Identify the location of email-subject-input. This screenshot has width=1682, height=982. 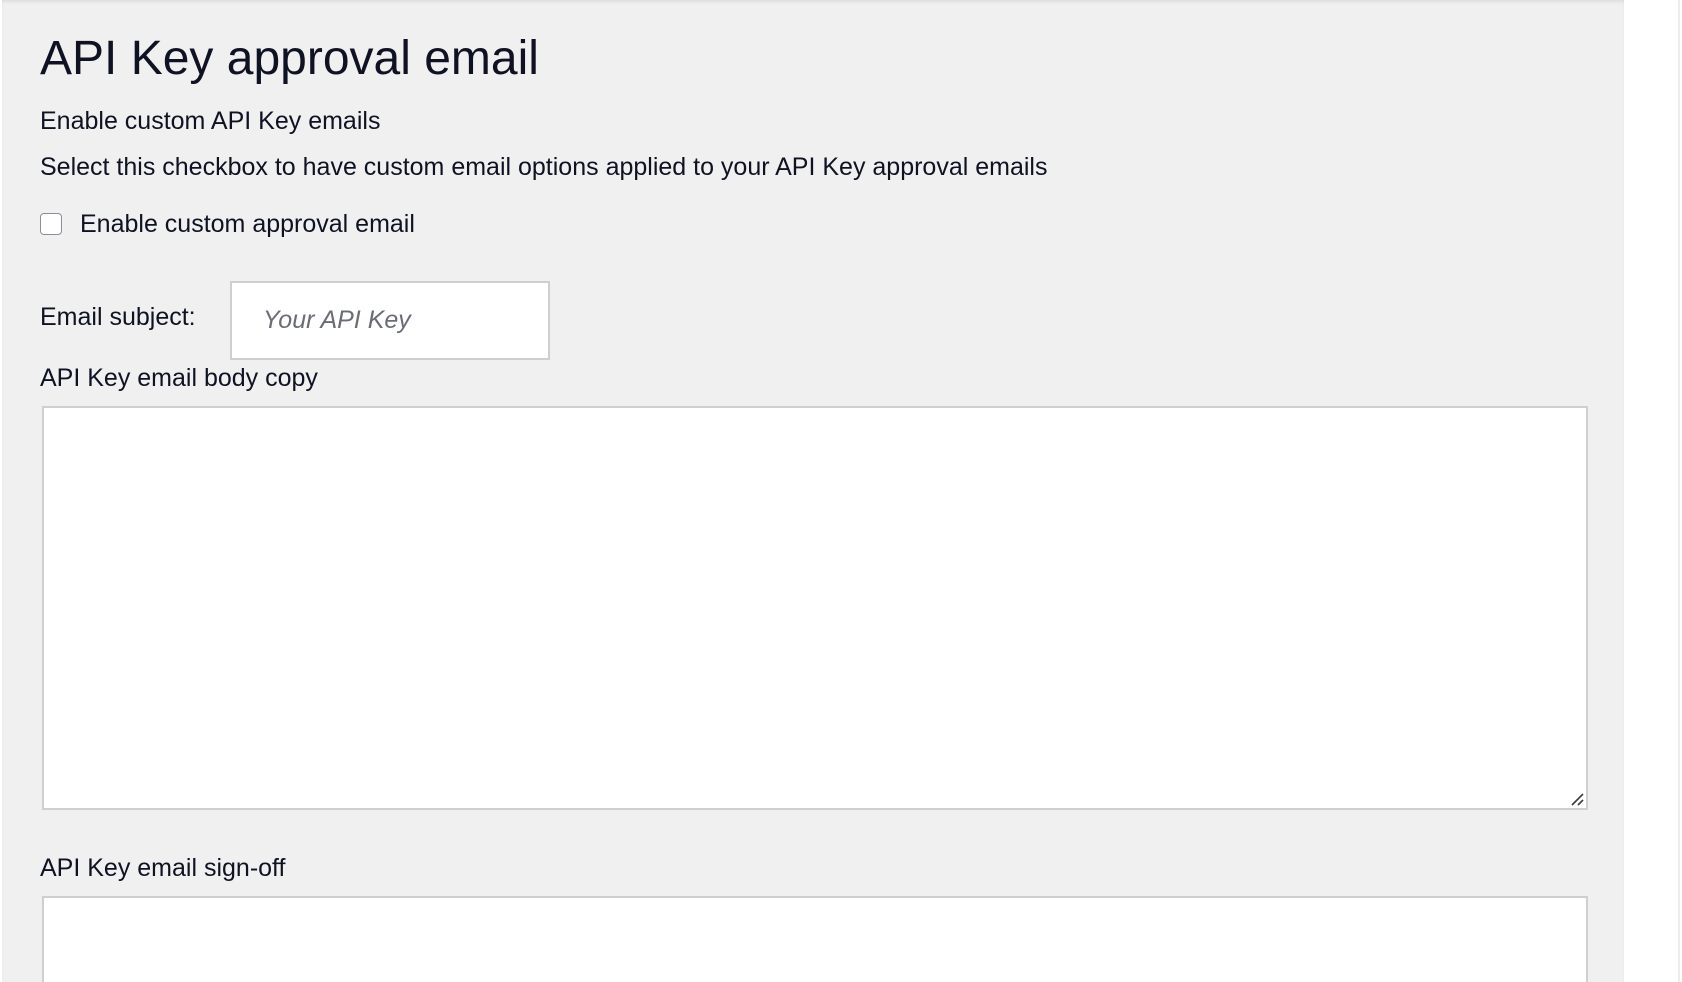
(390, 320).